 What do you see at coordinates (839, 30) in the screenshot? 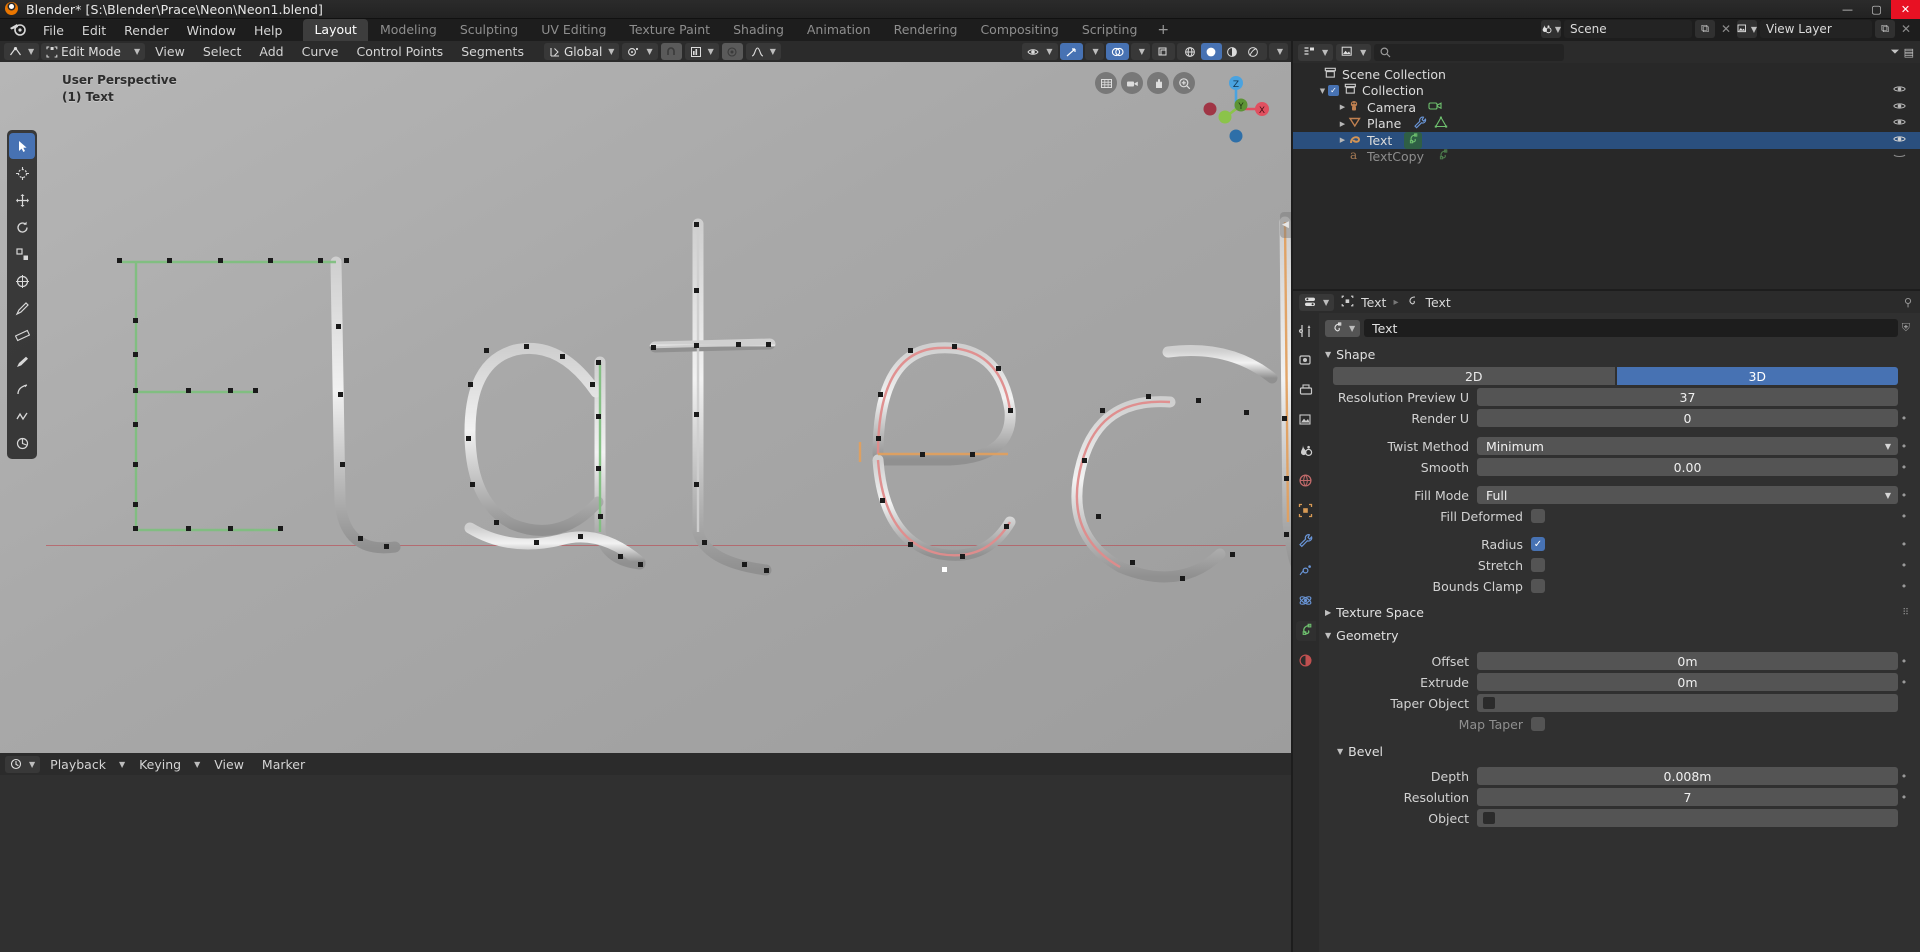
I see `tab-animation: Animation` at bounding box center [839, 30].